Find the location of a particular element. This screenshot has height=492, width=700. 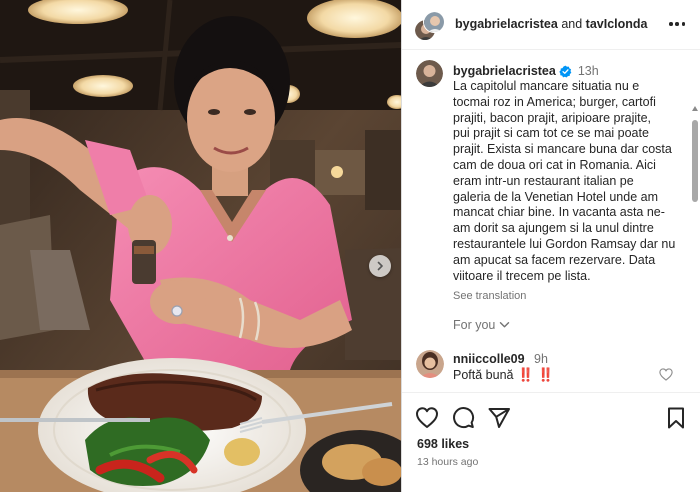

scroll-up-arrow-icon is located at coordinates (695, 108).